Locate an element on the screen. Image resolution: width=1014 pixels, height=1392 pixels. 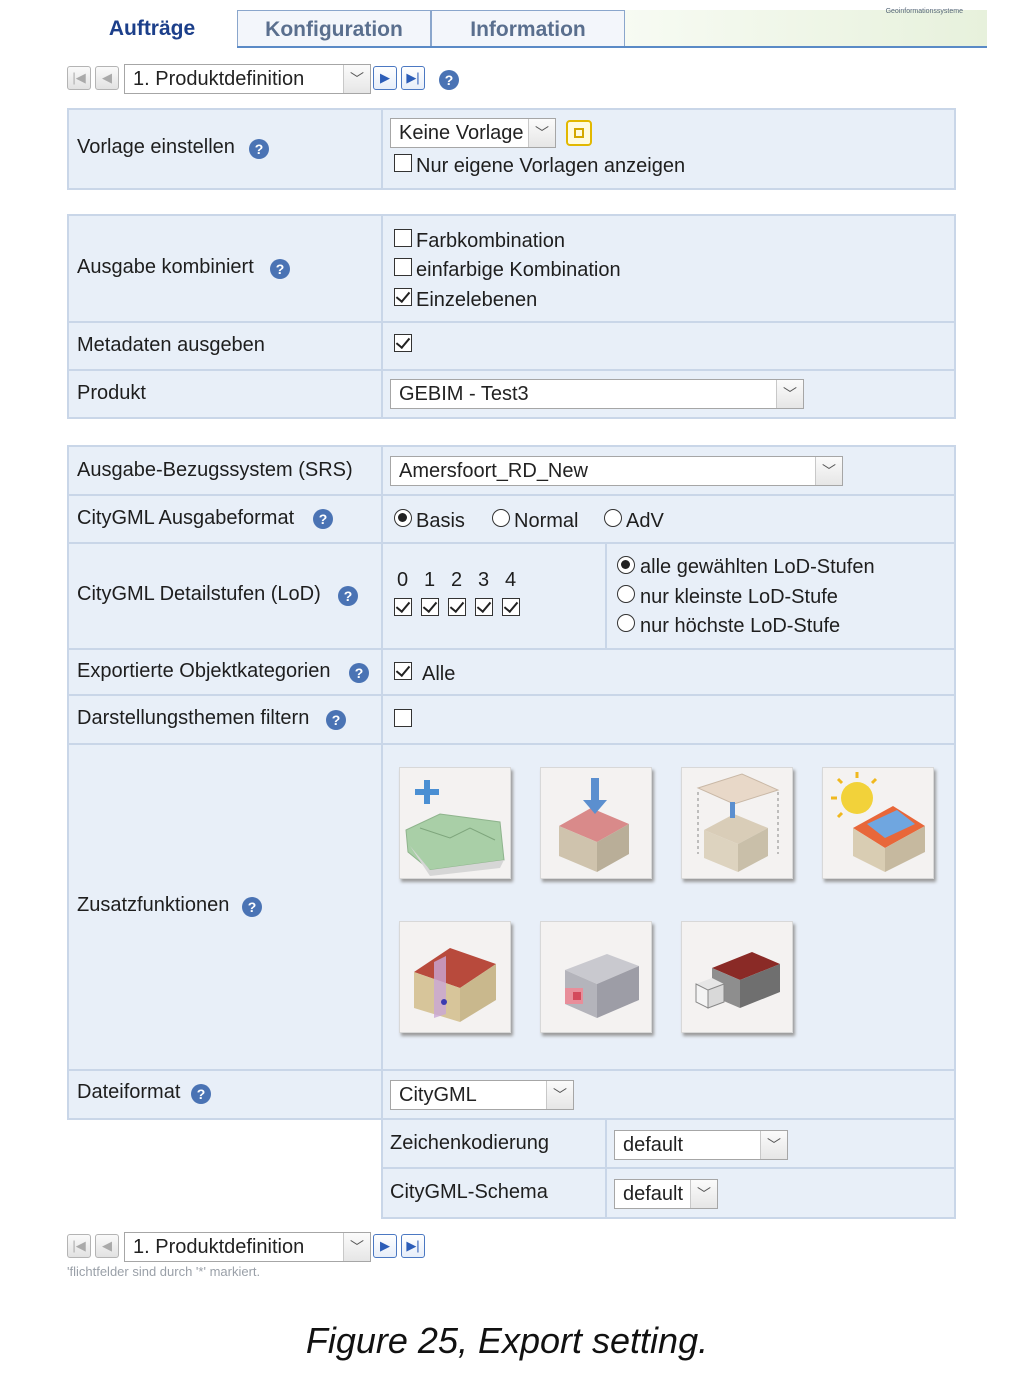
lod-mode-all-radio is located at coordinates (626, 565).